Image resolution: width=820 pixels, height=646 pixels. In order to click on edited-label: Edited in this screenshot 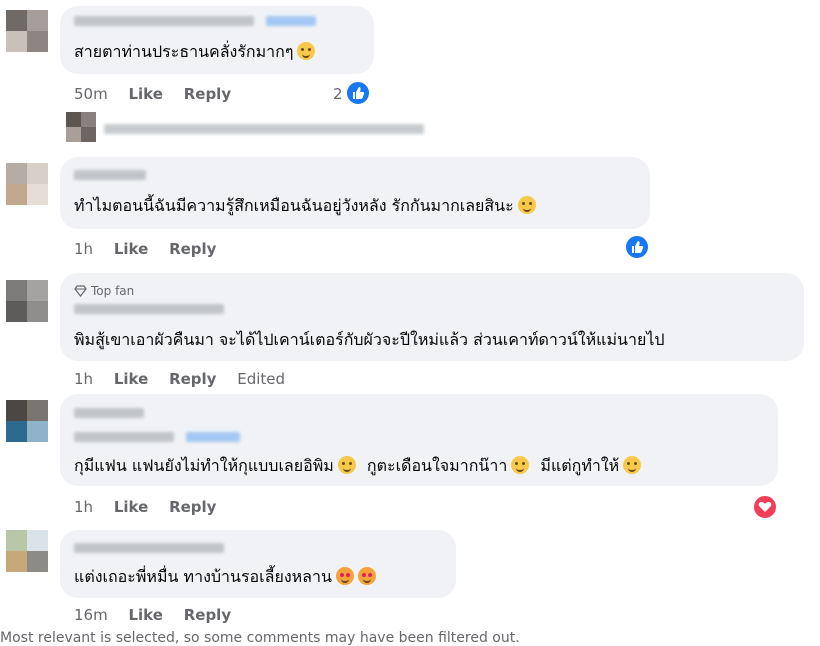, I will do `click(261, 379)`.